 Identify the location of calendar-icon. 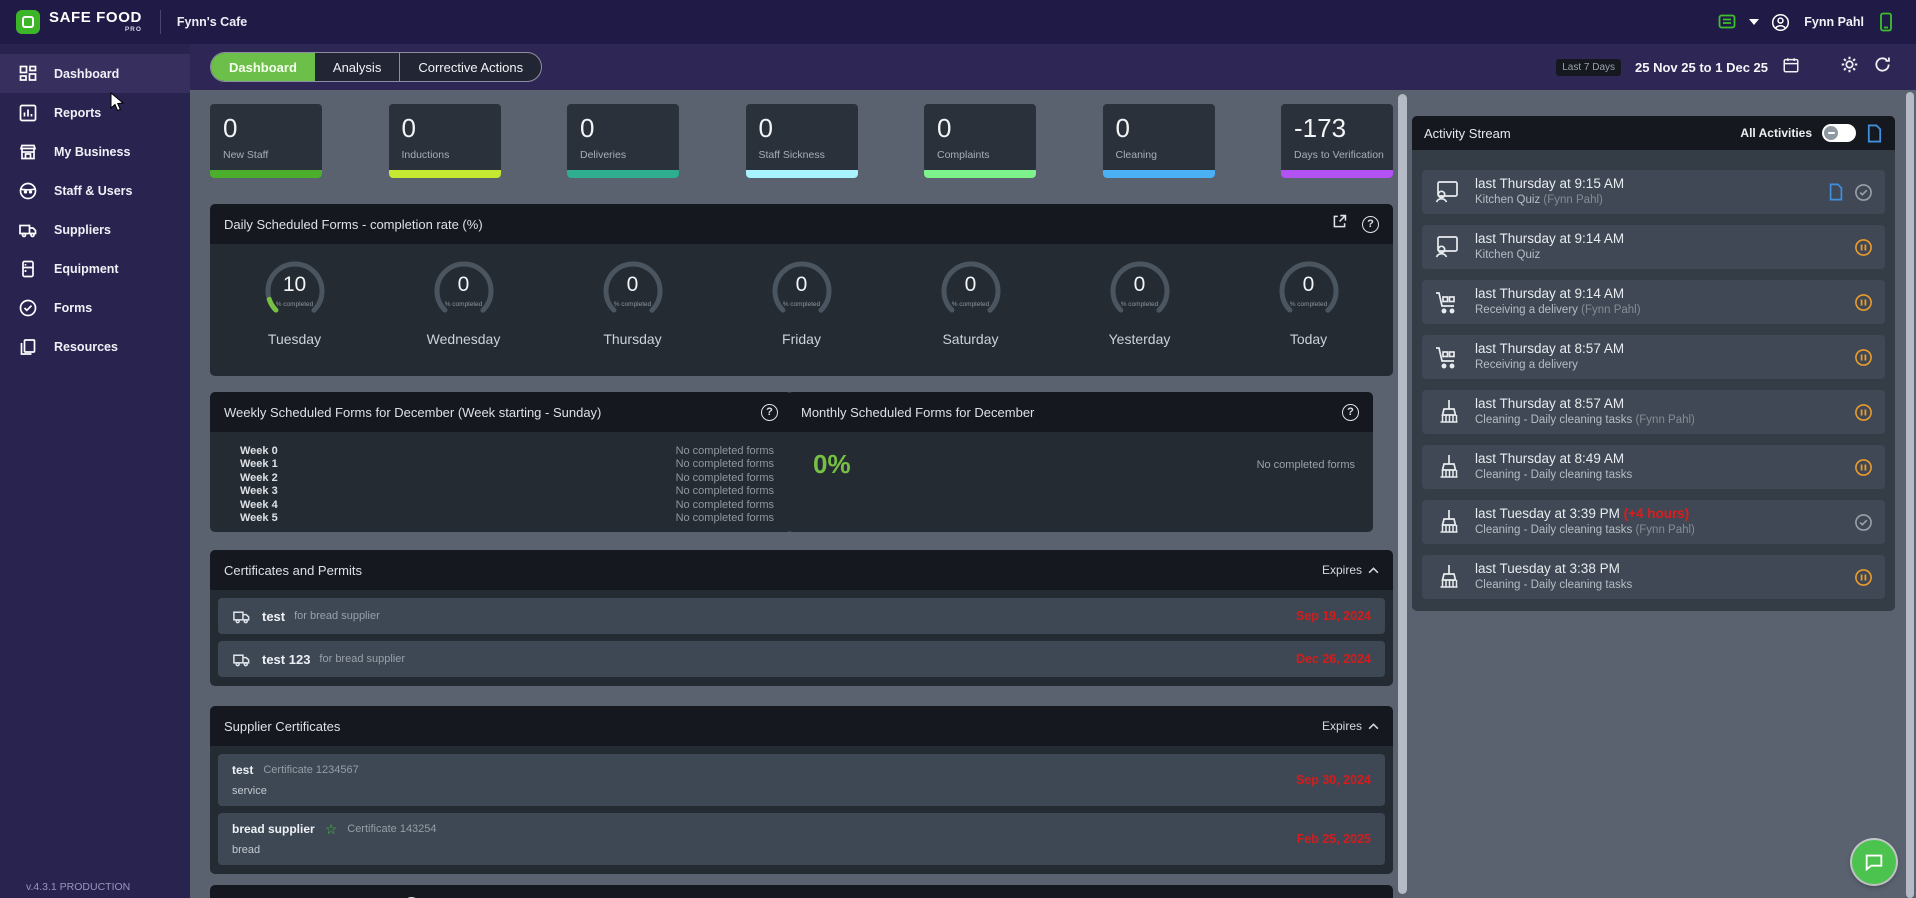
(1791, 67).